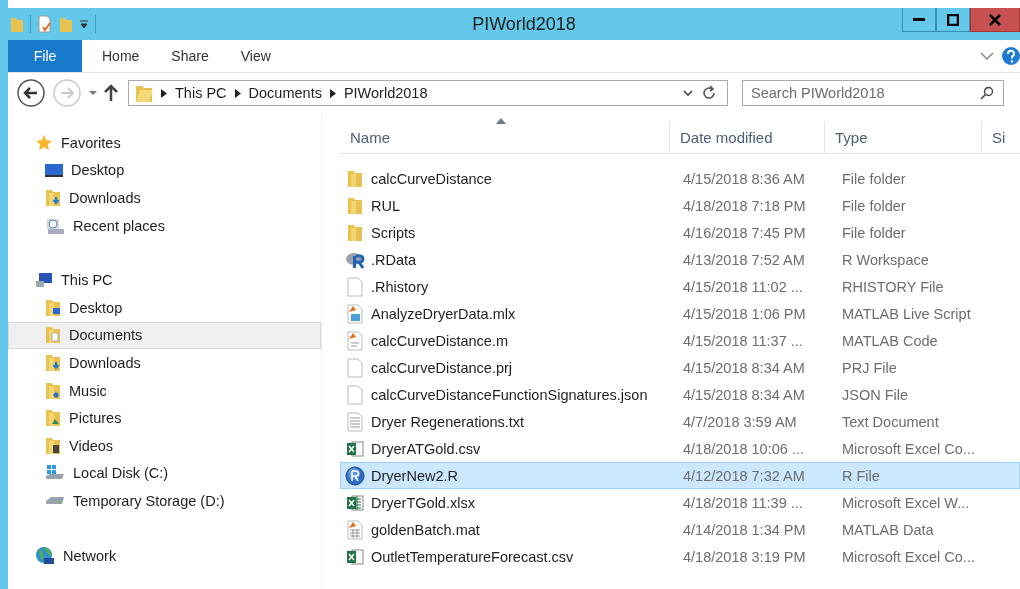 The height and width of the screenshot is (589, 1020). Describe the element at coordinates (987, 93) in the screenshot. I see `search-icon` at that location.